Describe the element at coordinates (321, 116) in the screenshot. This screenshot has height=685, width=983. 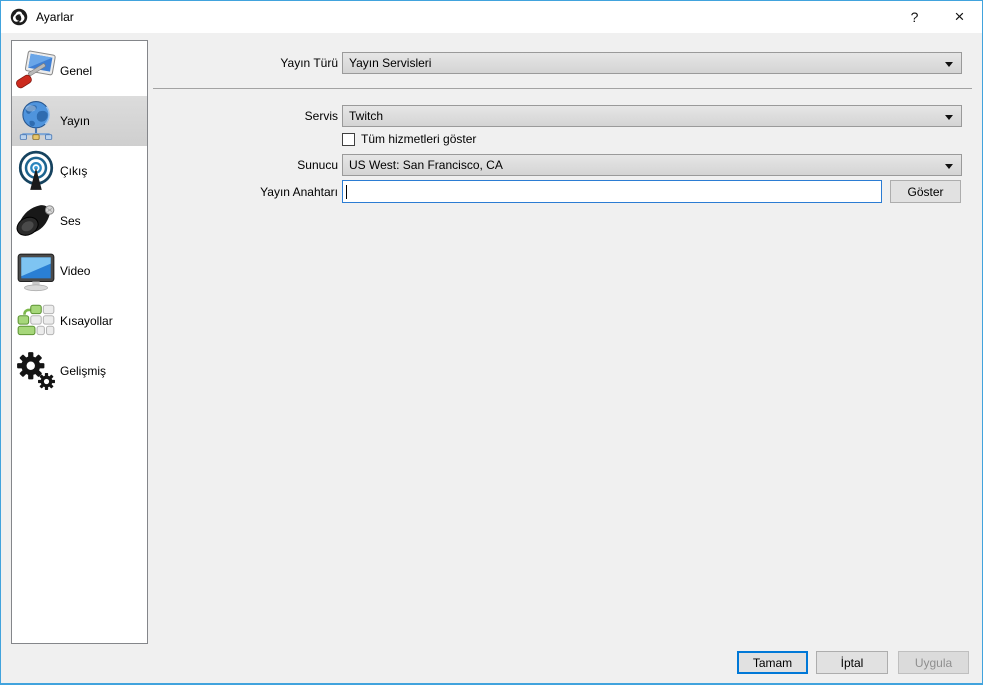
I see `service-label: Servis` at that location.